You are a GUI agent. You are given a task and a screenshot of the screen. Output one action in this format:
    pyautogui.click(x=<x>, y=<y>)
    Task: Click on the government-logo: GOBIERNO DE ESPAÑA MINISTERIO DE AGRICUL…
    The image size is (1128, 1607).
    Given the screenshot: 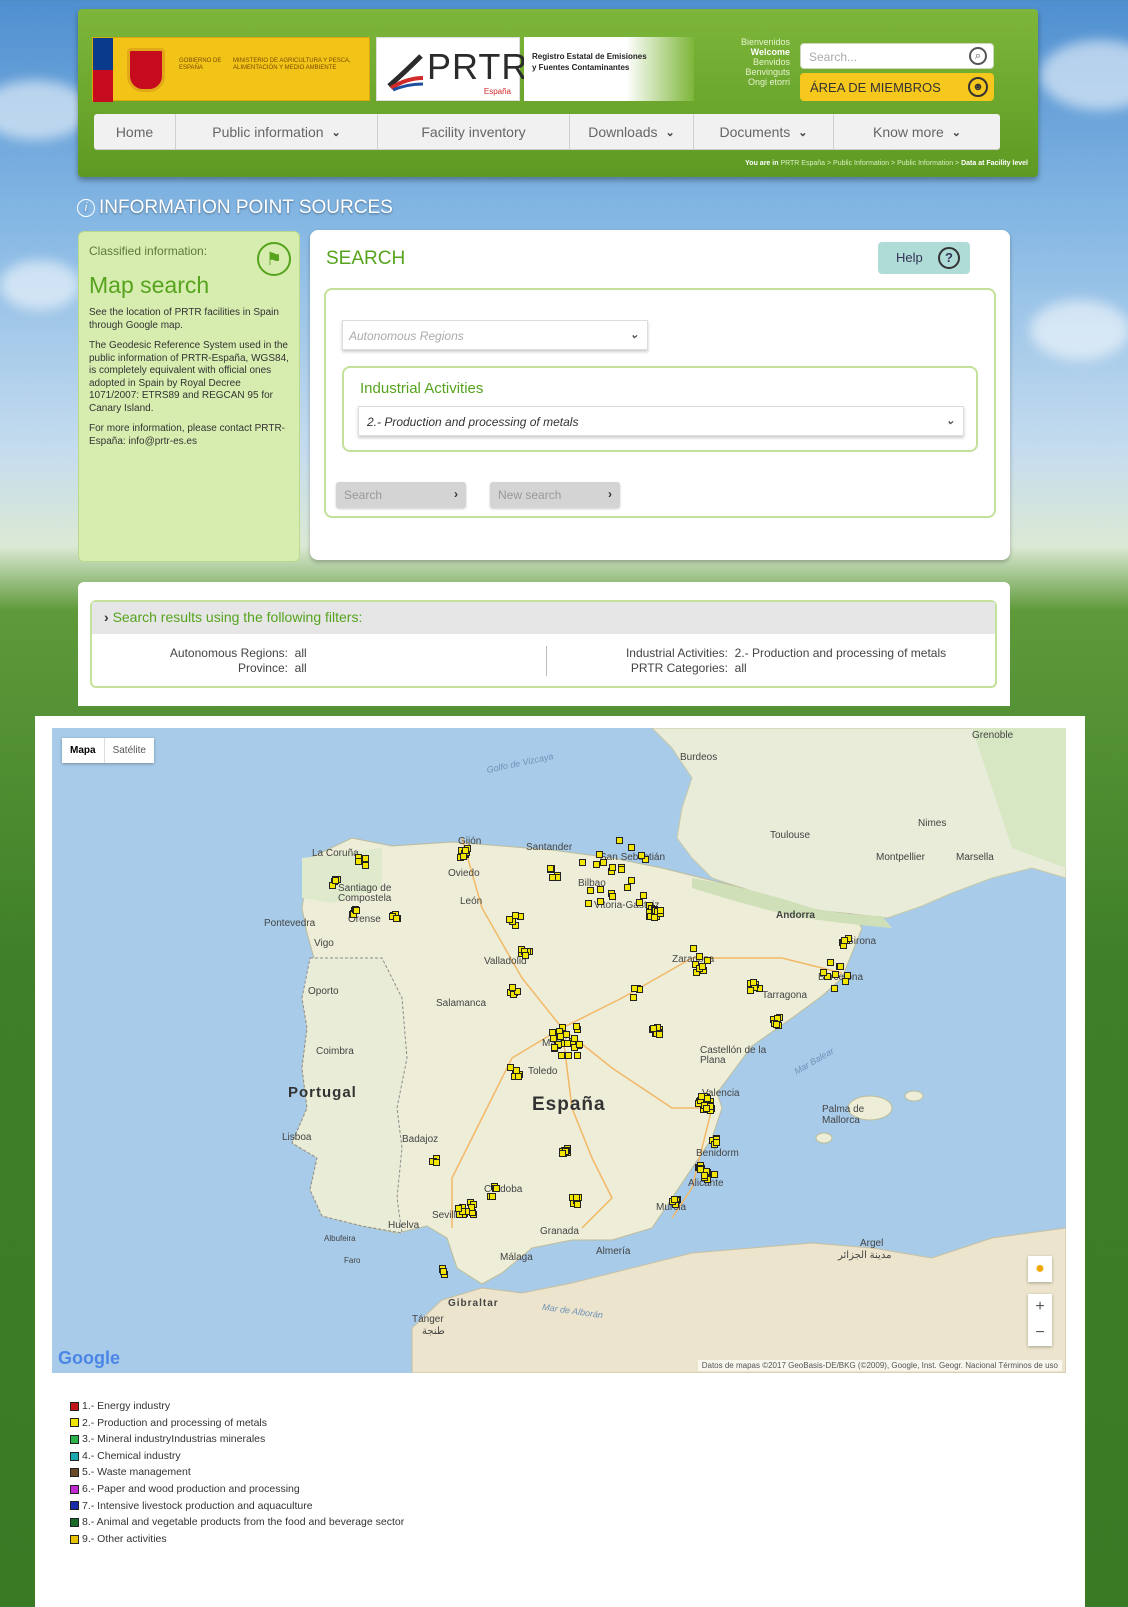 What is the action you would take?
    pyautogui.click(x=231, y=69)
    